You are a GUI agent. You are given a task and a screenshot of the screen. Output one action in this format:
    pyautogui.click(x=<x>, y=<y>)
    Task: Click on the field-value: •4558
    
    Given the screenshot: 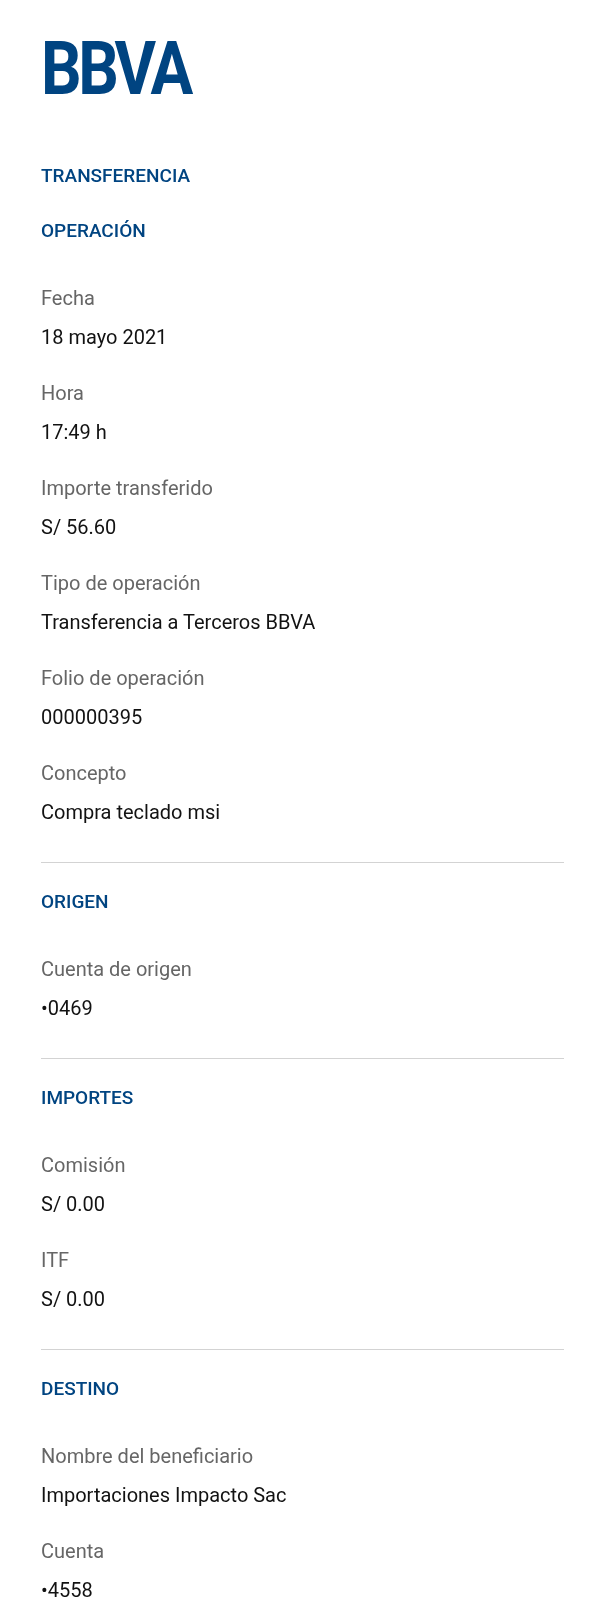 What is the action you would take?
    pyautogui.click(x=67, y=1590)
    